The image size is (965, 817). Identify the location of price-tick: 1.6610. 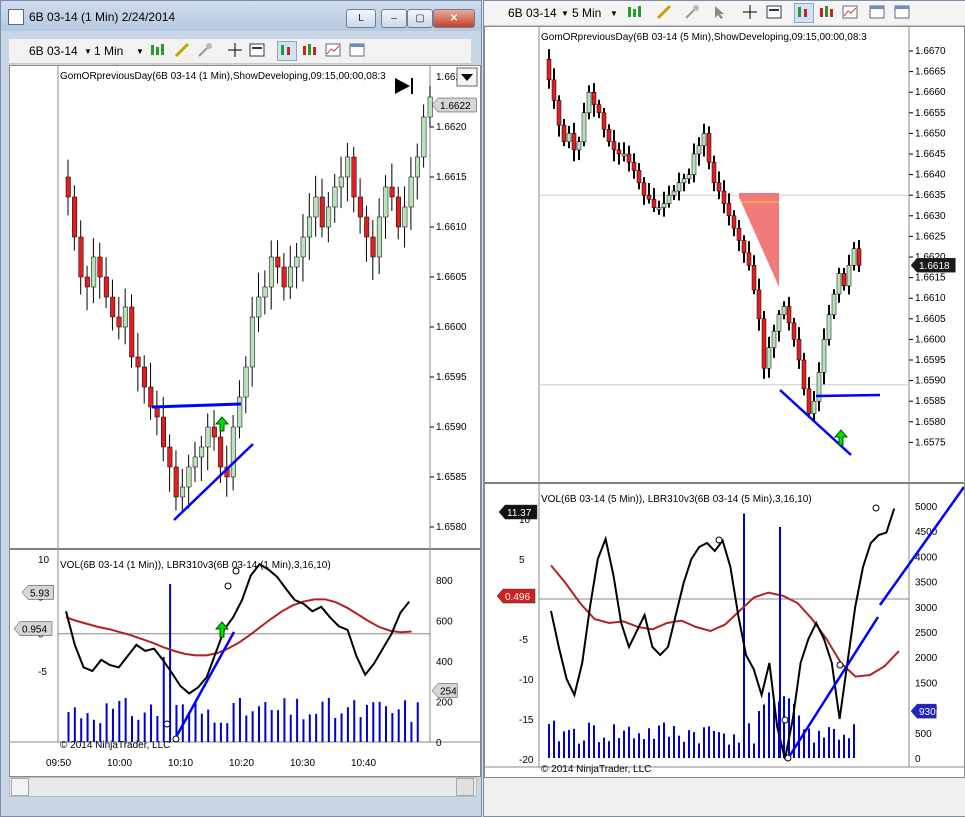
(930, 298).